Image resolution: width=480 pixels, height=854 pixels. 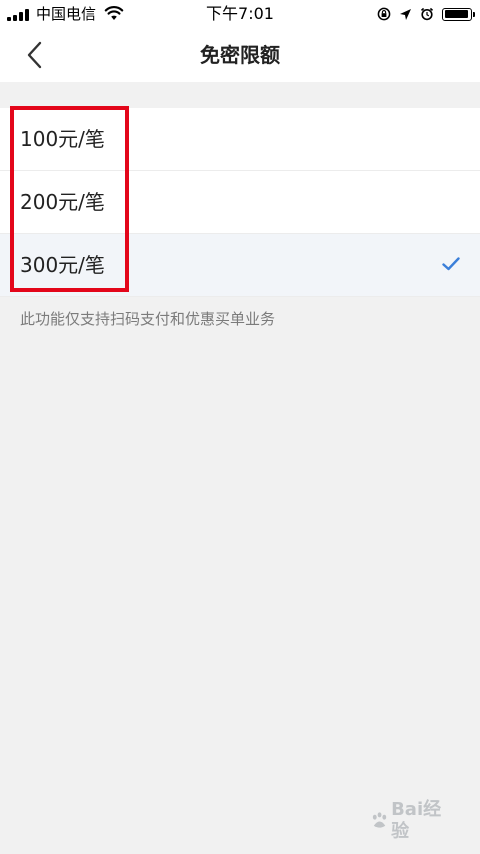 I want to click on status-bar: 中国电信 下午7:01, so click(x=240, y=14).